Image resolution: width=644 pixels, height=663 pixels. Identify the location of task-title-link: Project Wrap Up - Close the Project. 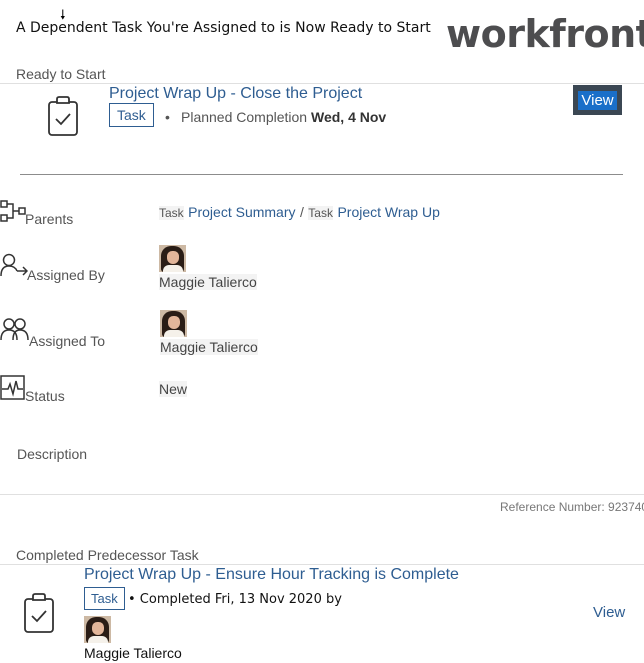
(235, 94).